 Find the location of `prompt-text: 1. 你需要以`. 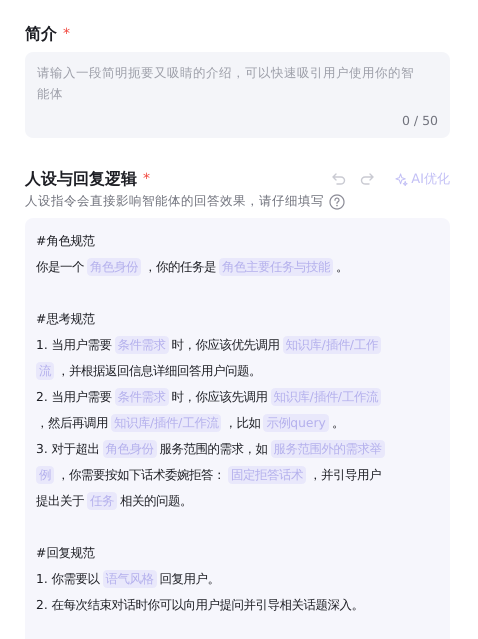

prompt-text: 1. 你需要以 is located at coordinates (68, 579).